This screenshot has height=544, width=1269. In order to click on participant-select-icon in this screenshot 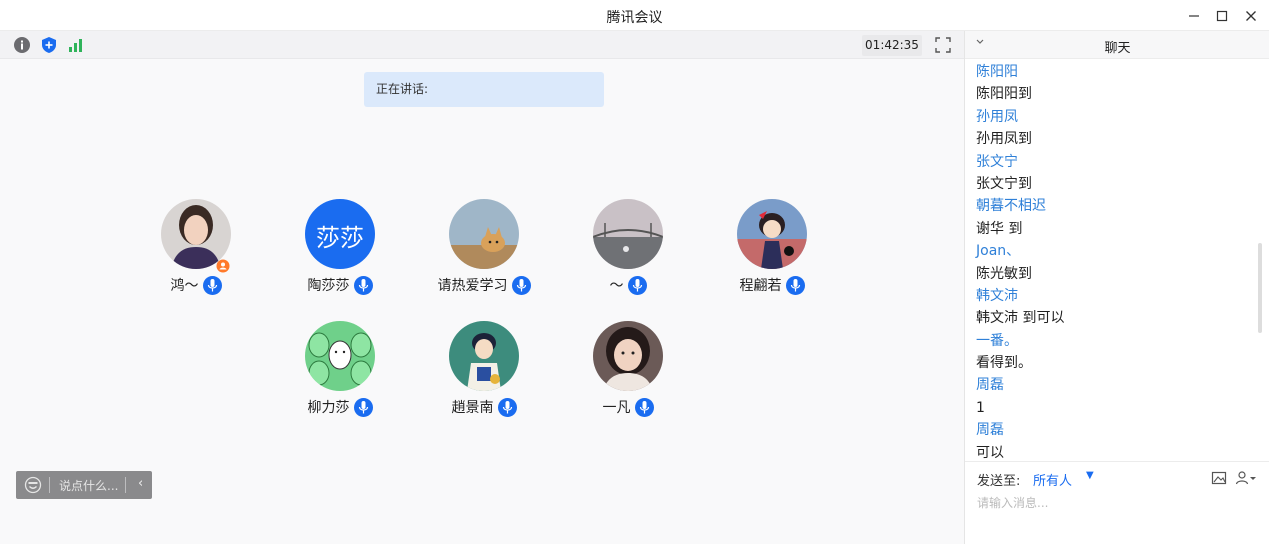, I will do `click(1246, 478)`.